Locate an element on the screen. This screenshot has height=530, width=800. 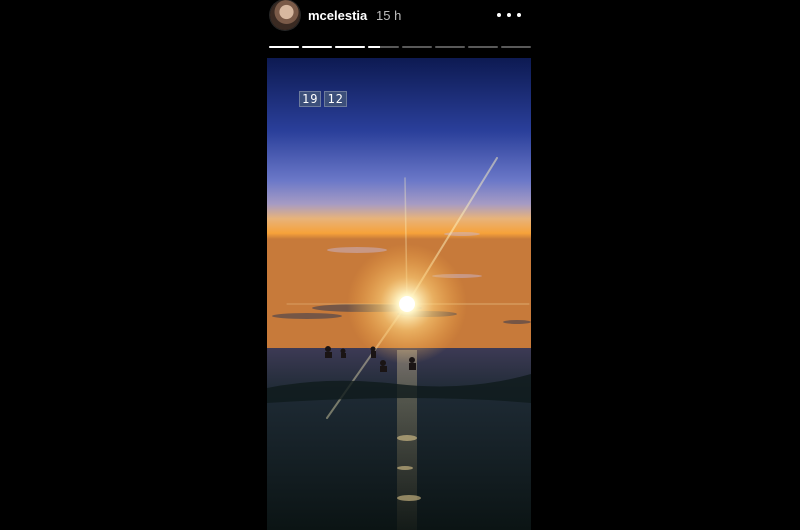
username: mcelestia is located at coordinates (337, 15).